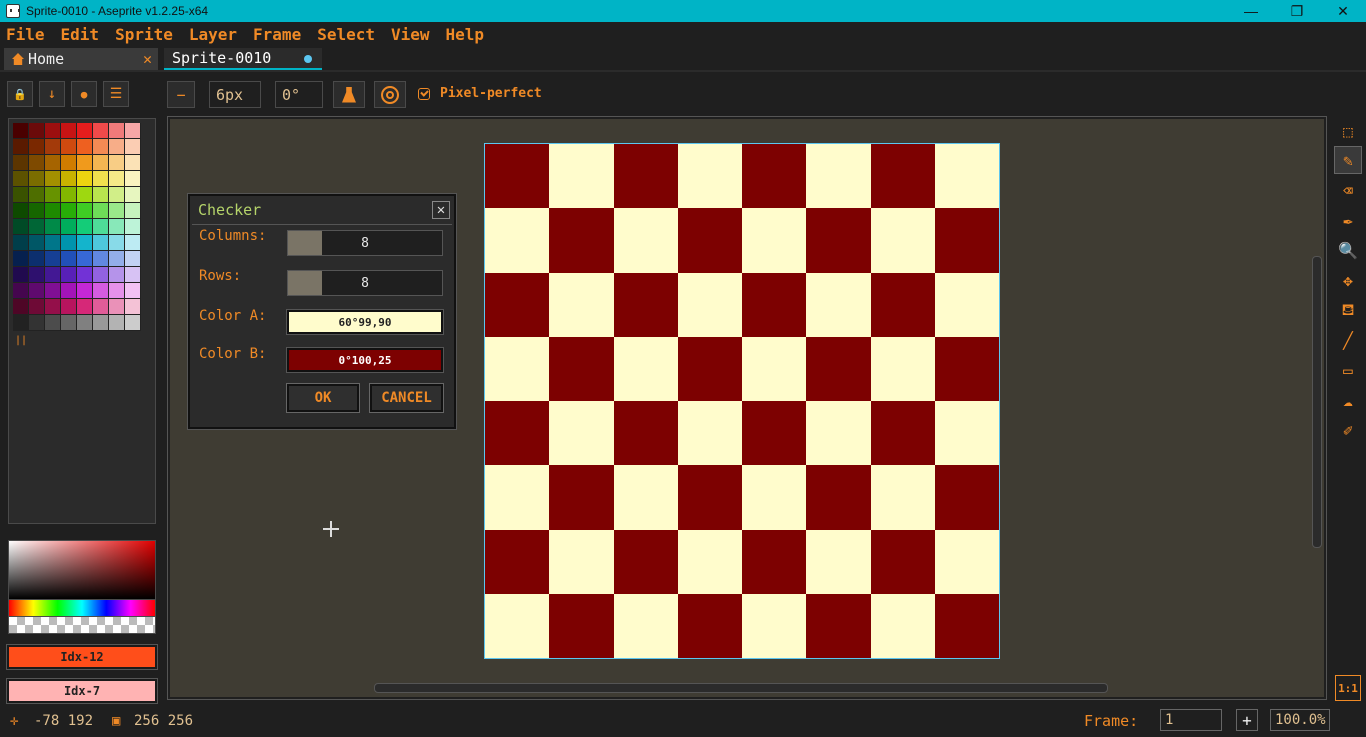 The height and width of the screenshot is (737, 1366). Describe the element at coordinates (1348, 400) in the screenshot. I see `blur-tool-button: ☁` at that location.